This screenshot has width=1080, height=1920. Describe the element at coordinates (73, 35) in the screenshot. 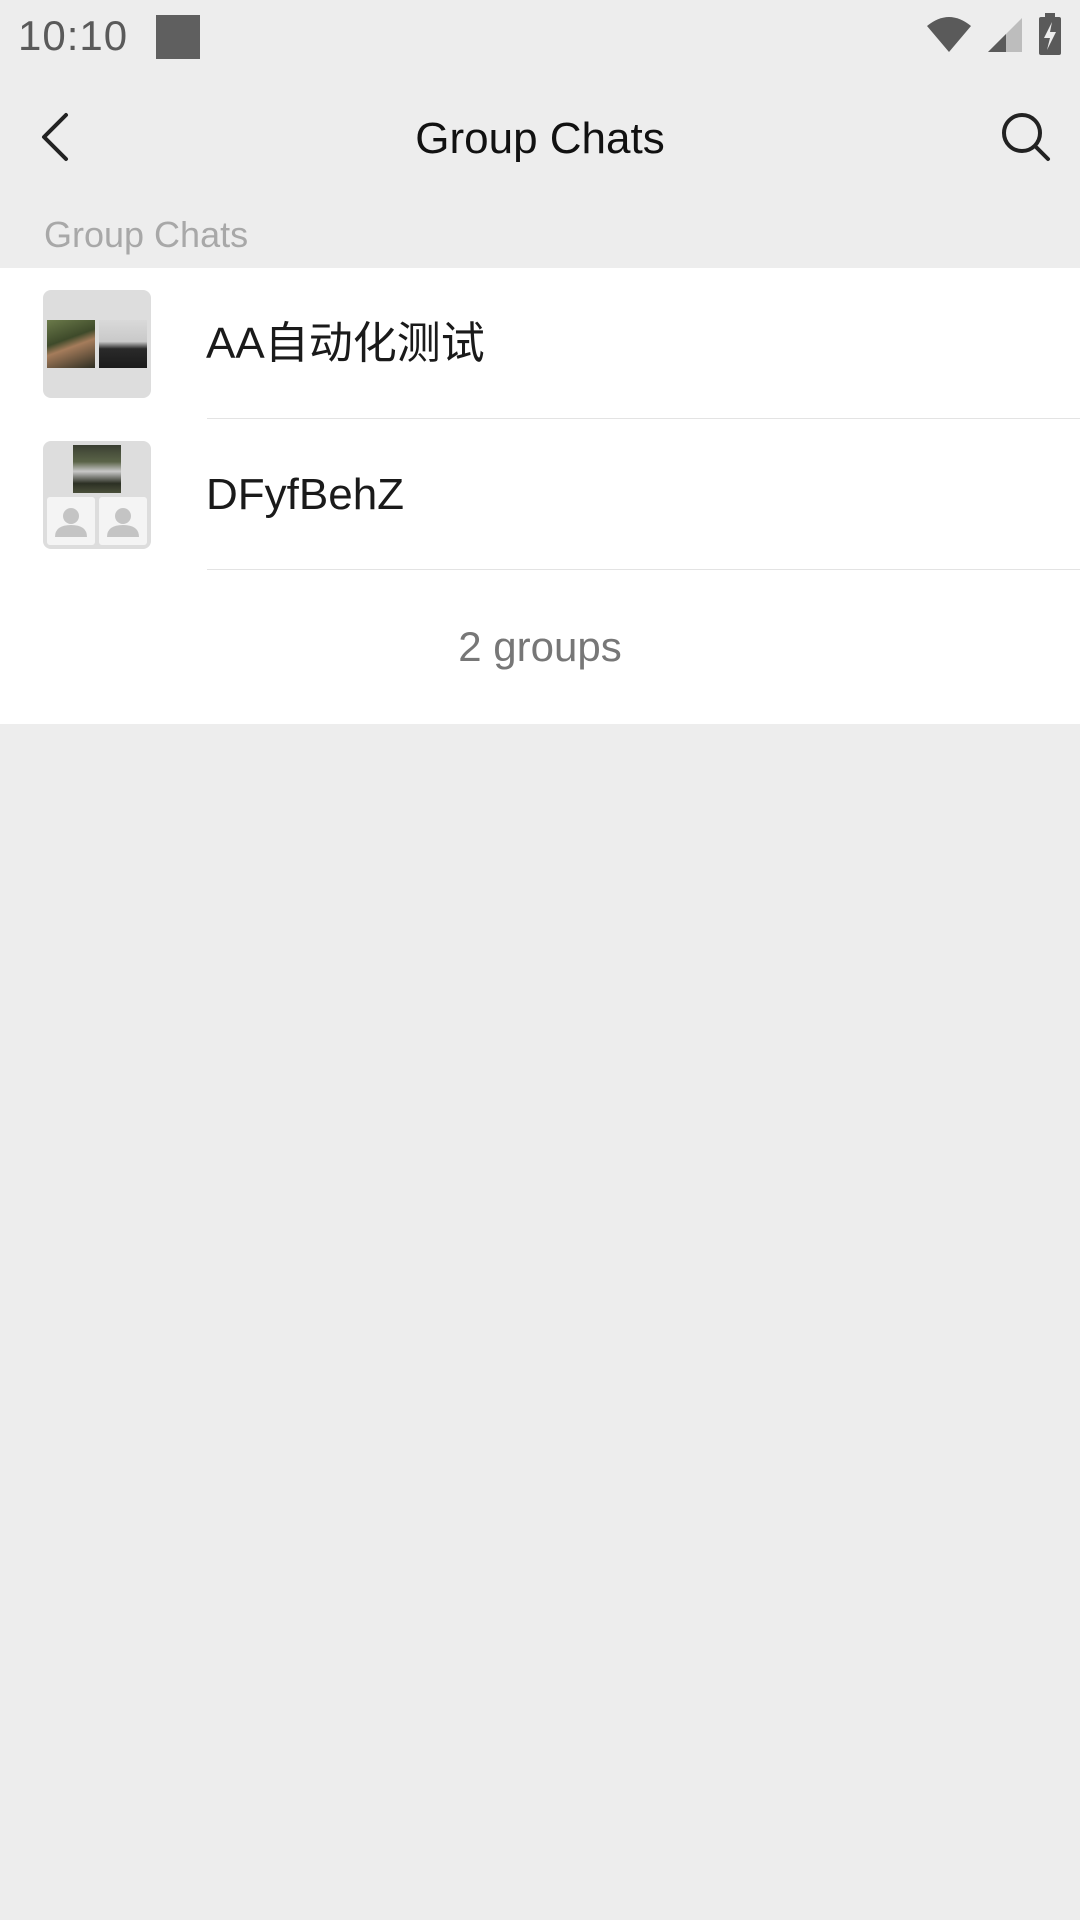

I see `status-time: 10:10` at that location.